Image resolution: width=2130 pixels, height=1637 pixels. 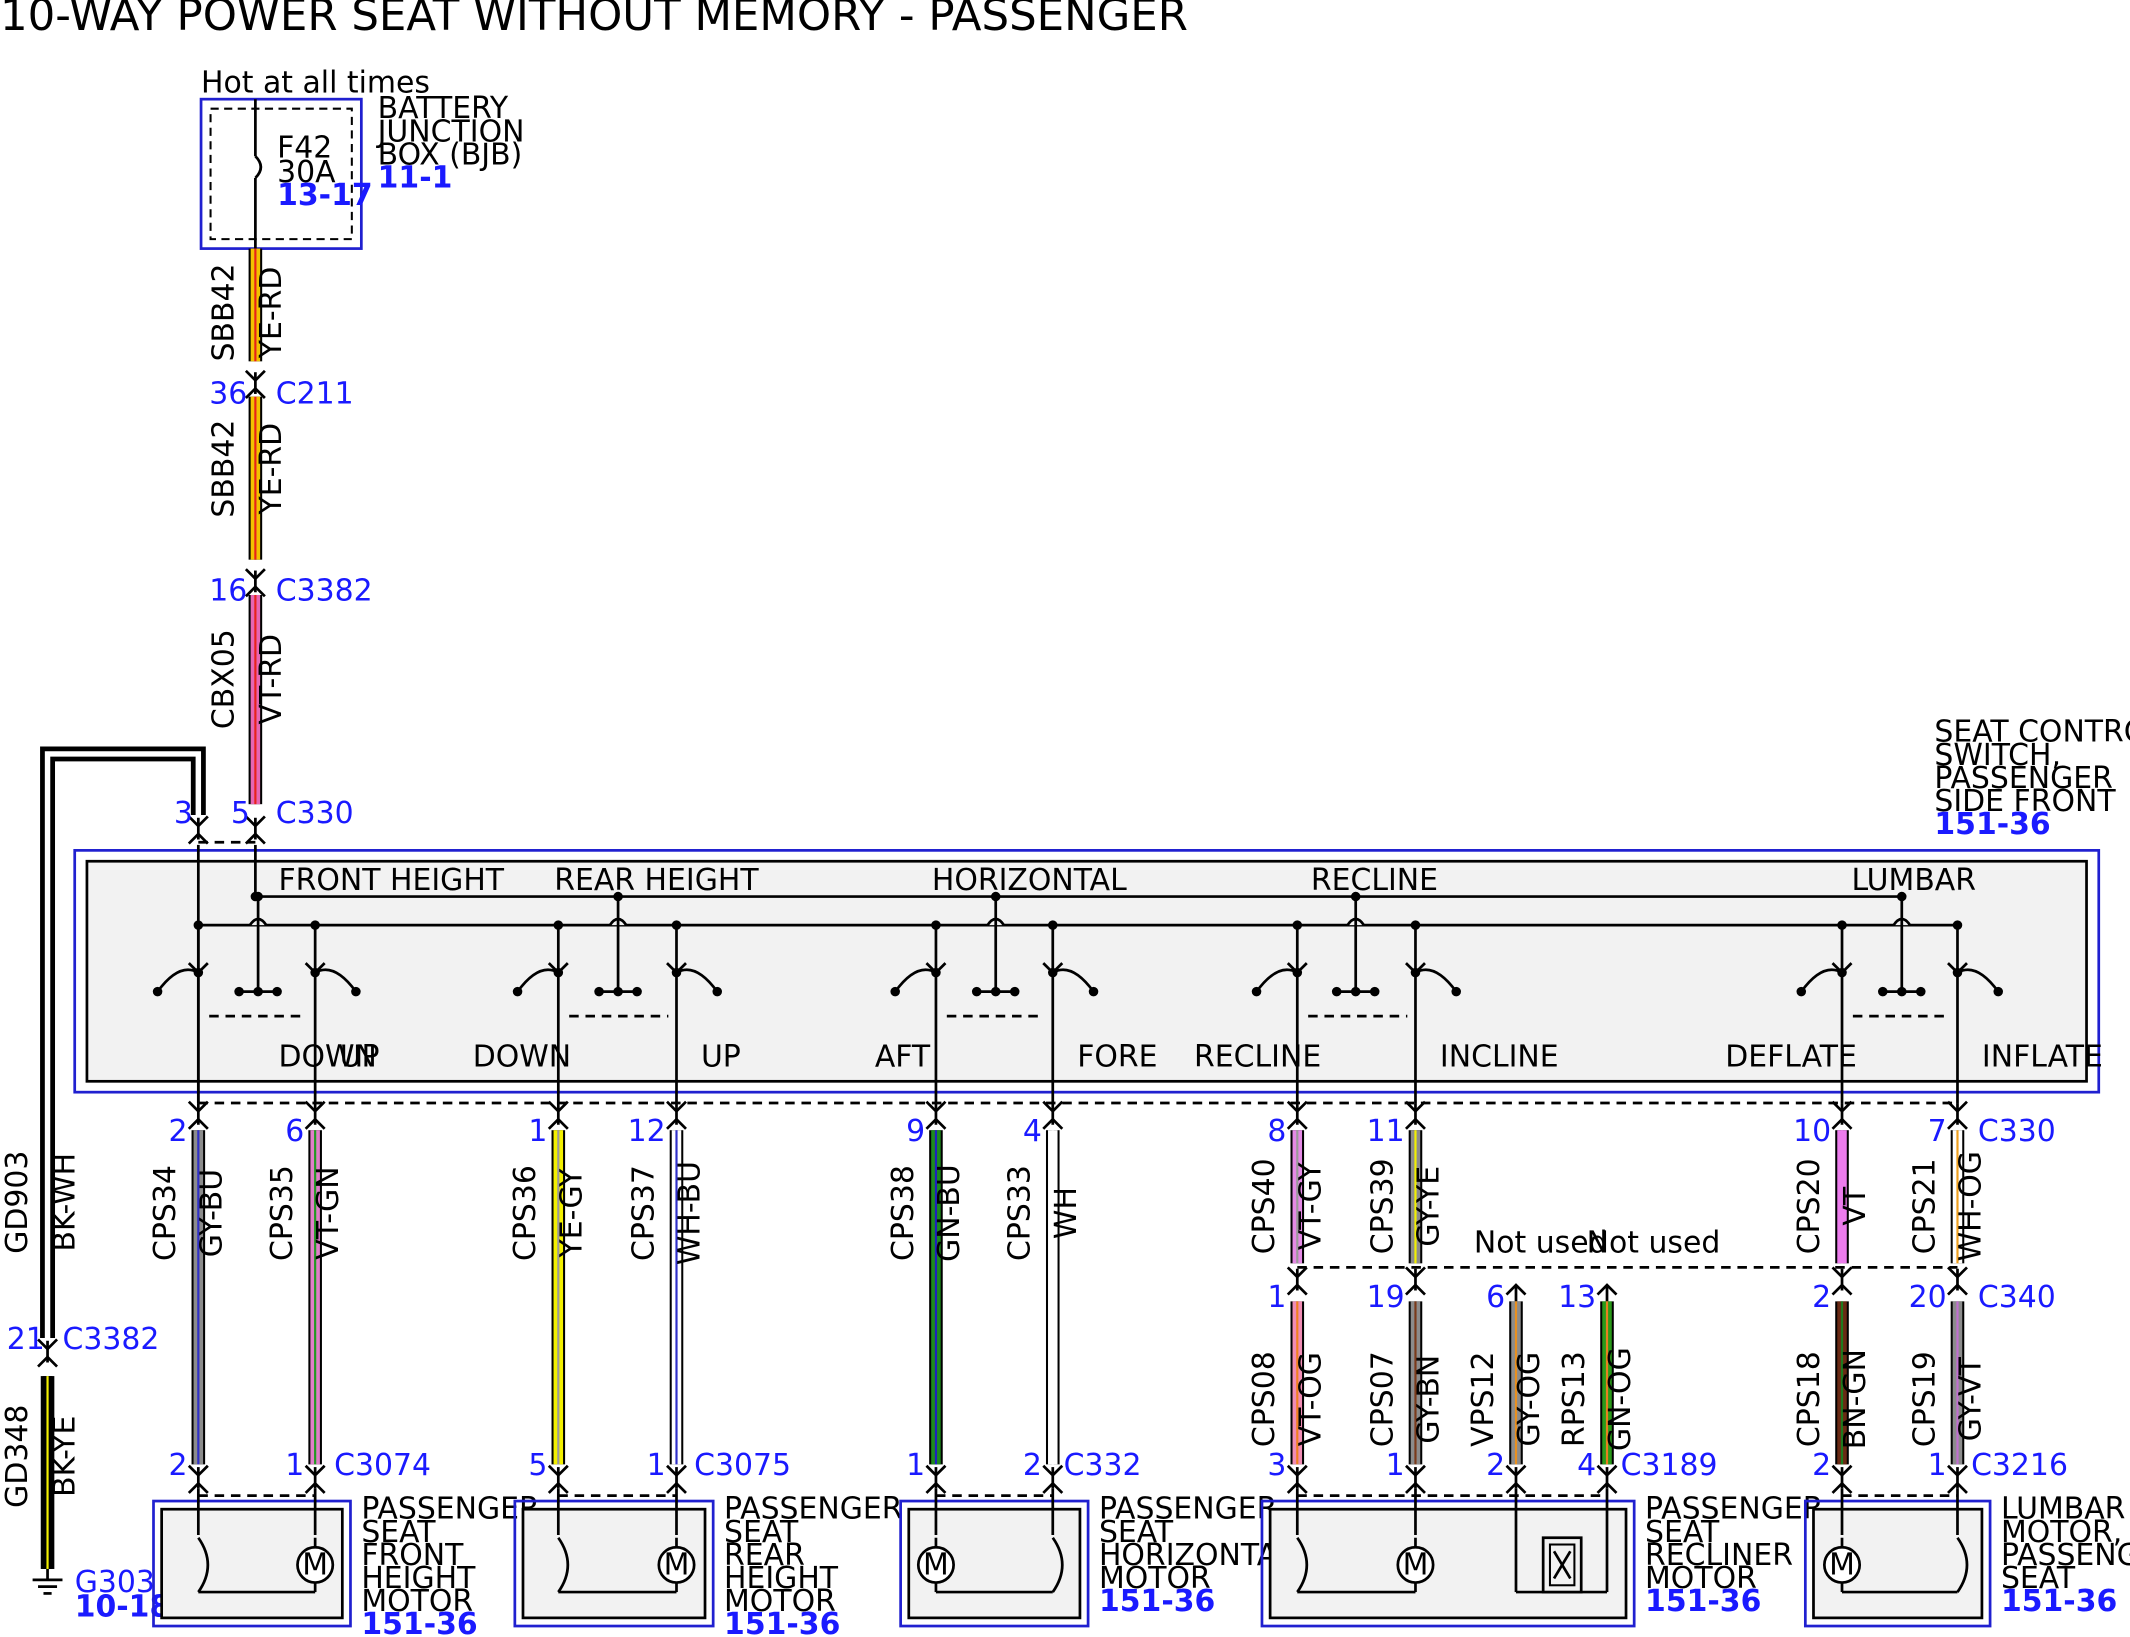 What do you see at coordinates (17, 1456) in the screenshot?
I see `ground-lower-circuit: GD348` at bounding box center [17, 1456].